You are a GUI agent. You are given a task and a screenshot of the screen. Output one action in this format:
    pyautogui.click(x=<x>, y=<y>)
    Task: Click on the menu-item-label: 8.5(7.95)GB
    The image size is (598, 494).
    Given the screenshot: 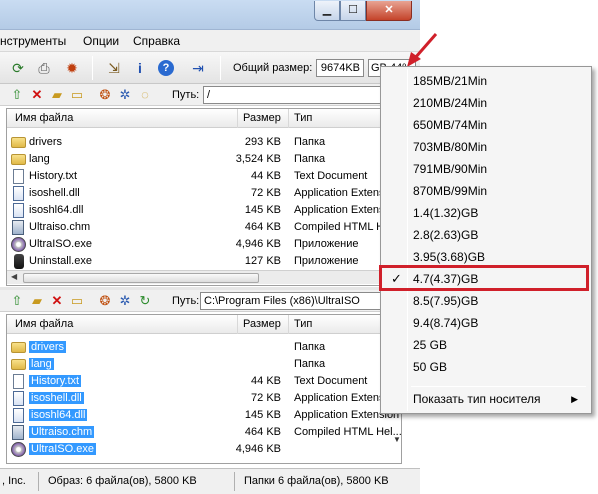 What is the action you would take?
    pyautogui.click(x=446, y=301)
    